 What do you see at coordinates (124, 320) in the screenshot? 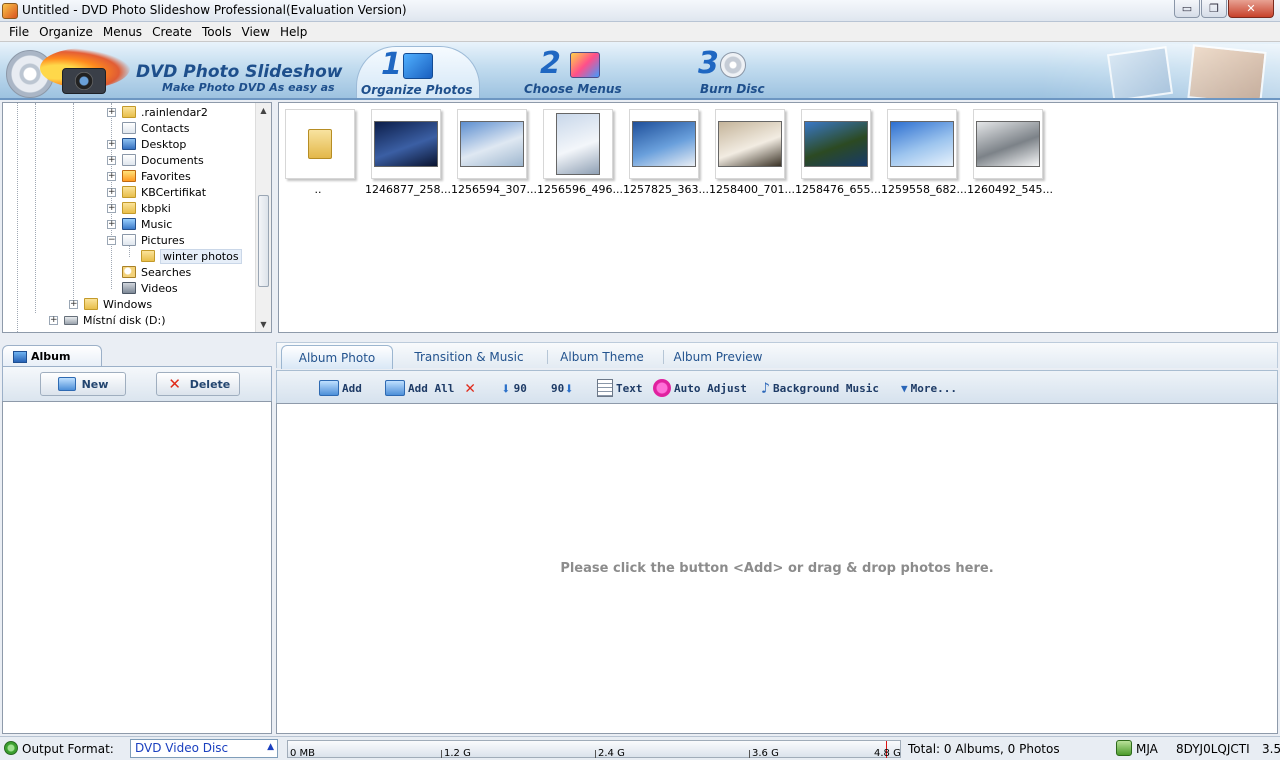
I see `tree-item-label: Místní disk (D:)` at bounding box center [124, 320].